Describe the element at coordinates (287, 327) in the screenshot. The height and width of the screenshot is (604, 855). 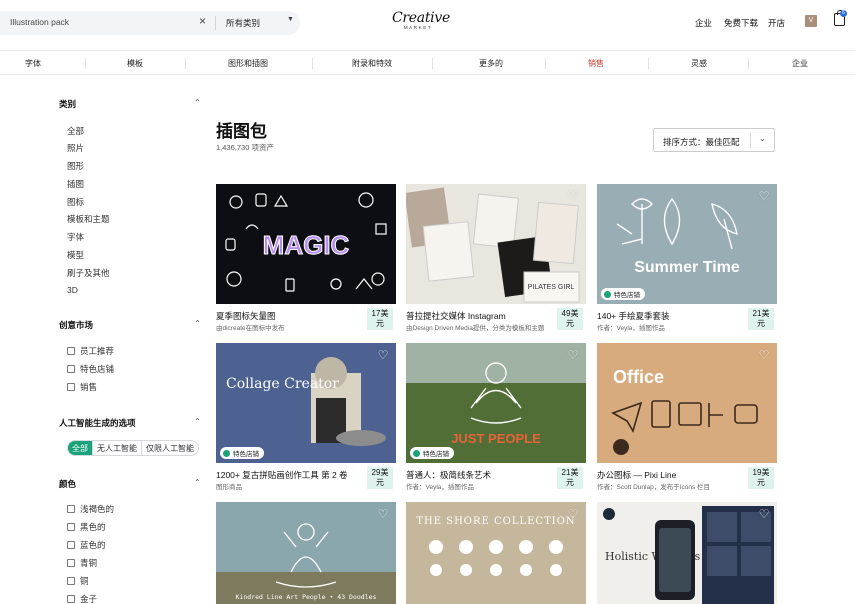
I see `product-byline: 由dicreate在图标中发布` at that location.